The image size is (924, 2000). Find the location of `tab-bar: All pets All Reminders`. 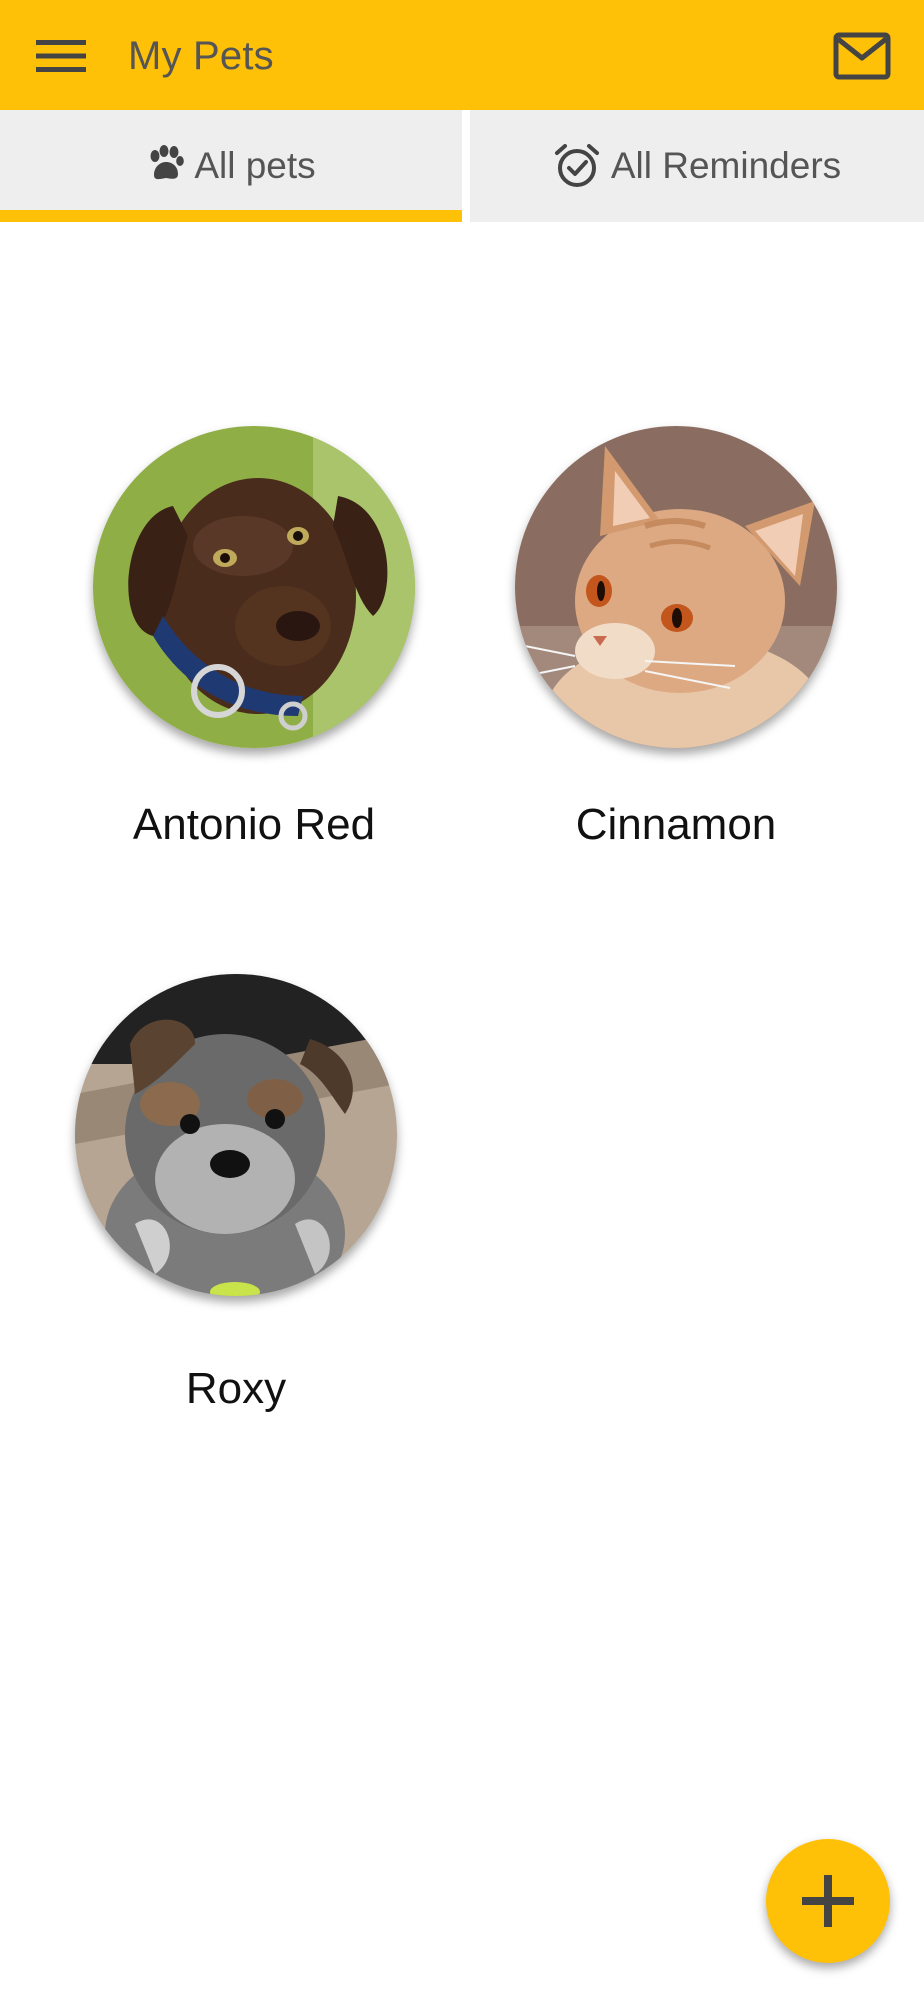

tab-bar: All pets All Reminders is located at coordinates (462, 166).